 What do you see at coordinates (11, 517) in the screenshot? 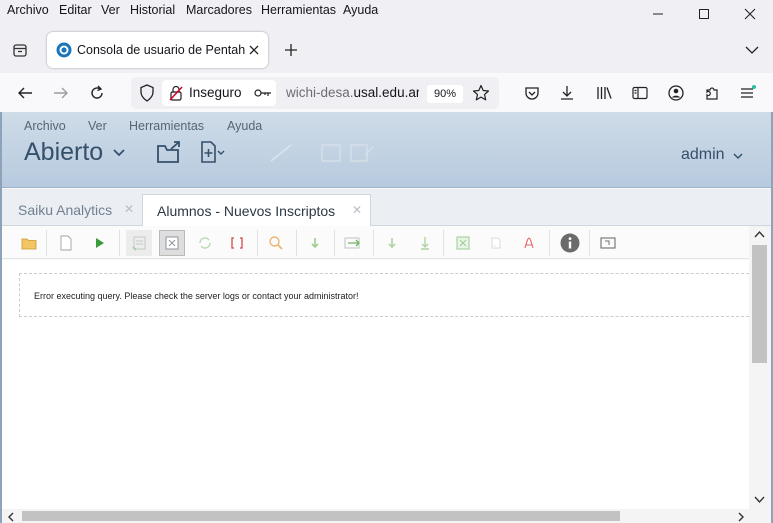
I see `scroll-left-icon` at bounding box center [11, 517].